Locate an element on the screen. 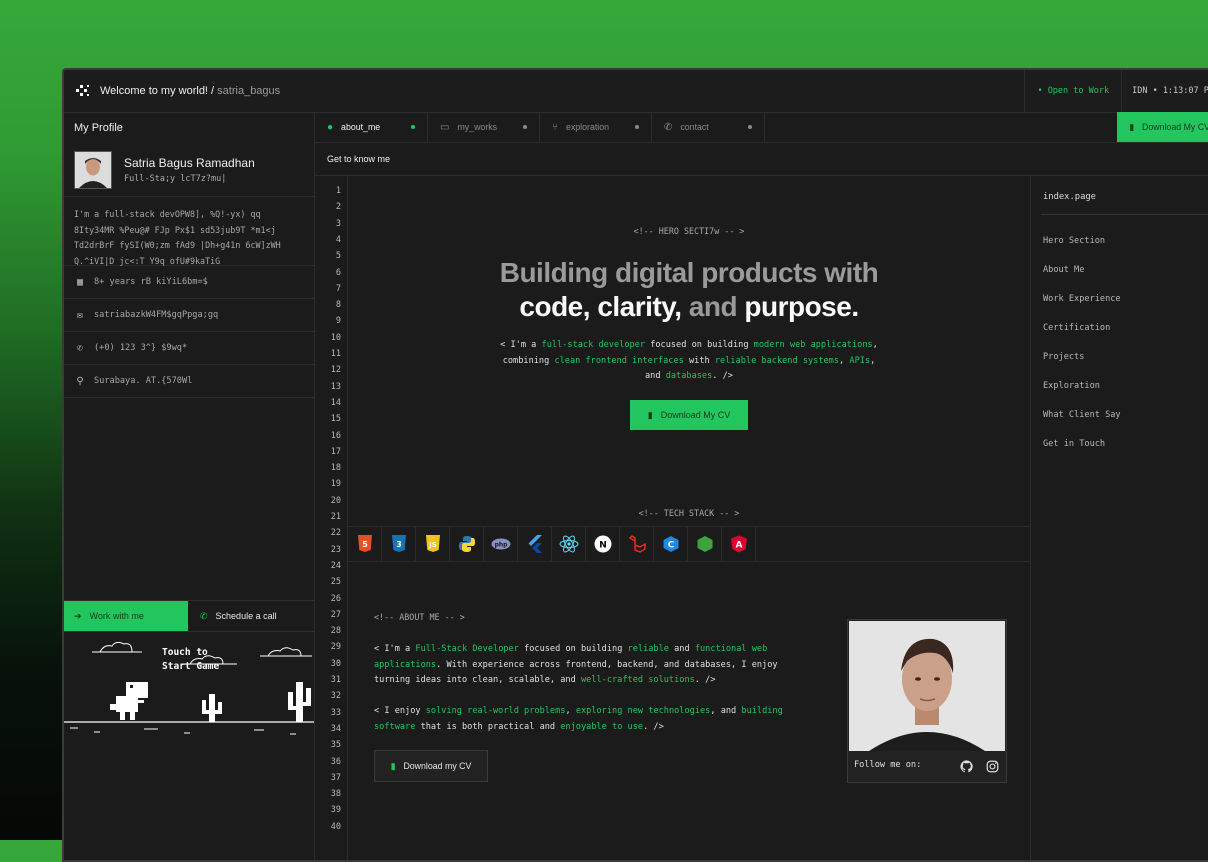 The image size is (1208, 862). outline-item-testimonials: What Client Say is located at coordinates (1082, 415).